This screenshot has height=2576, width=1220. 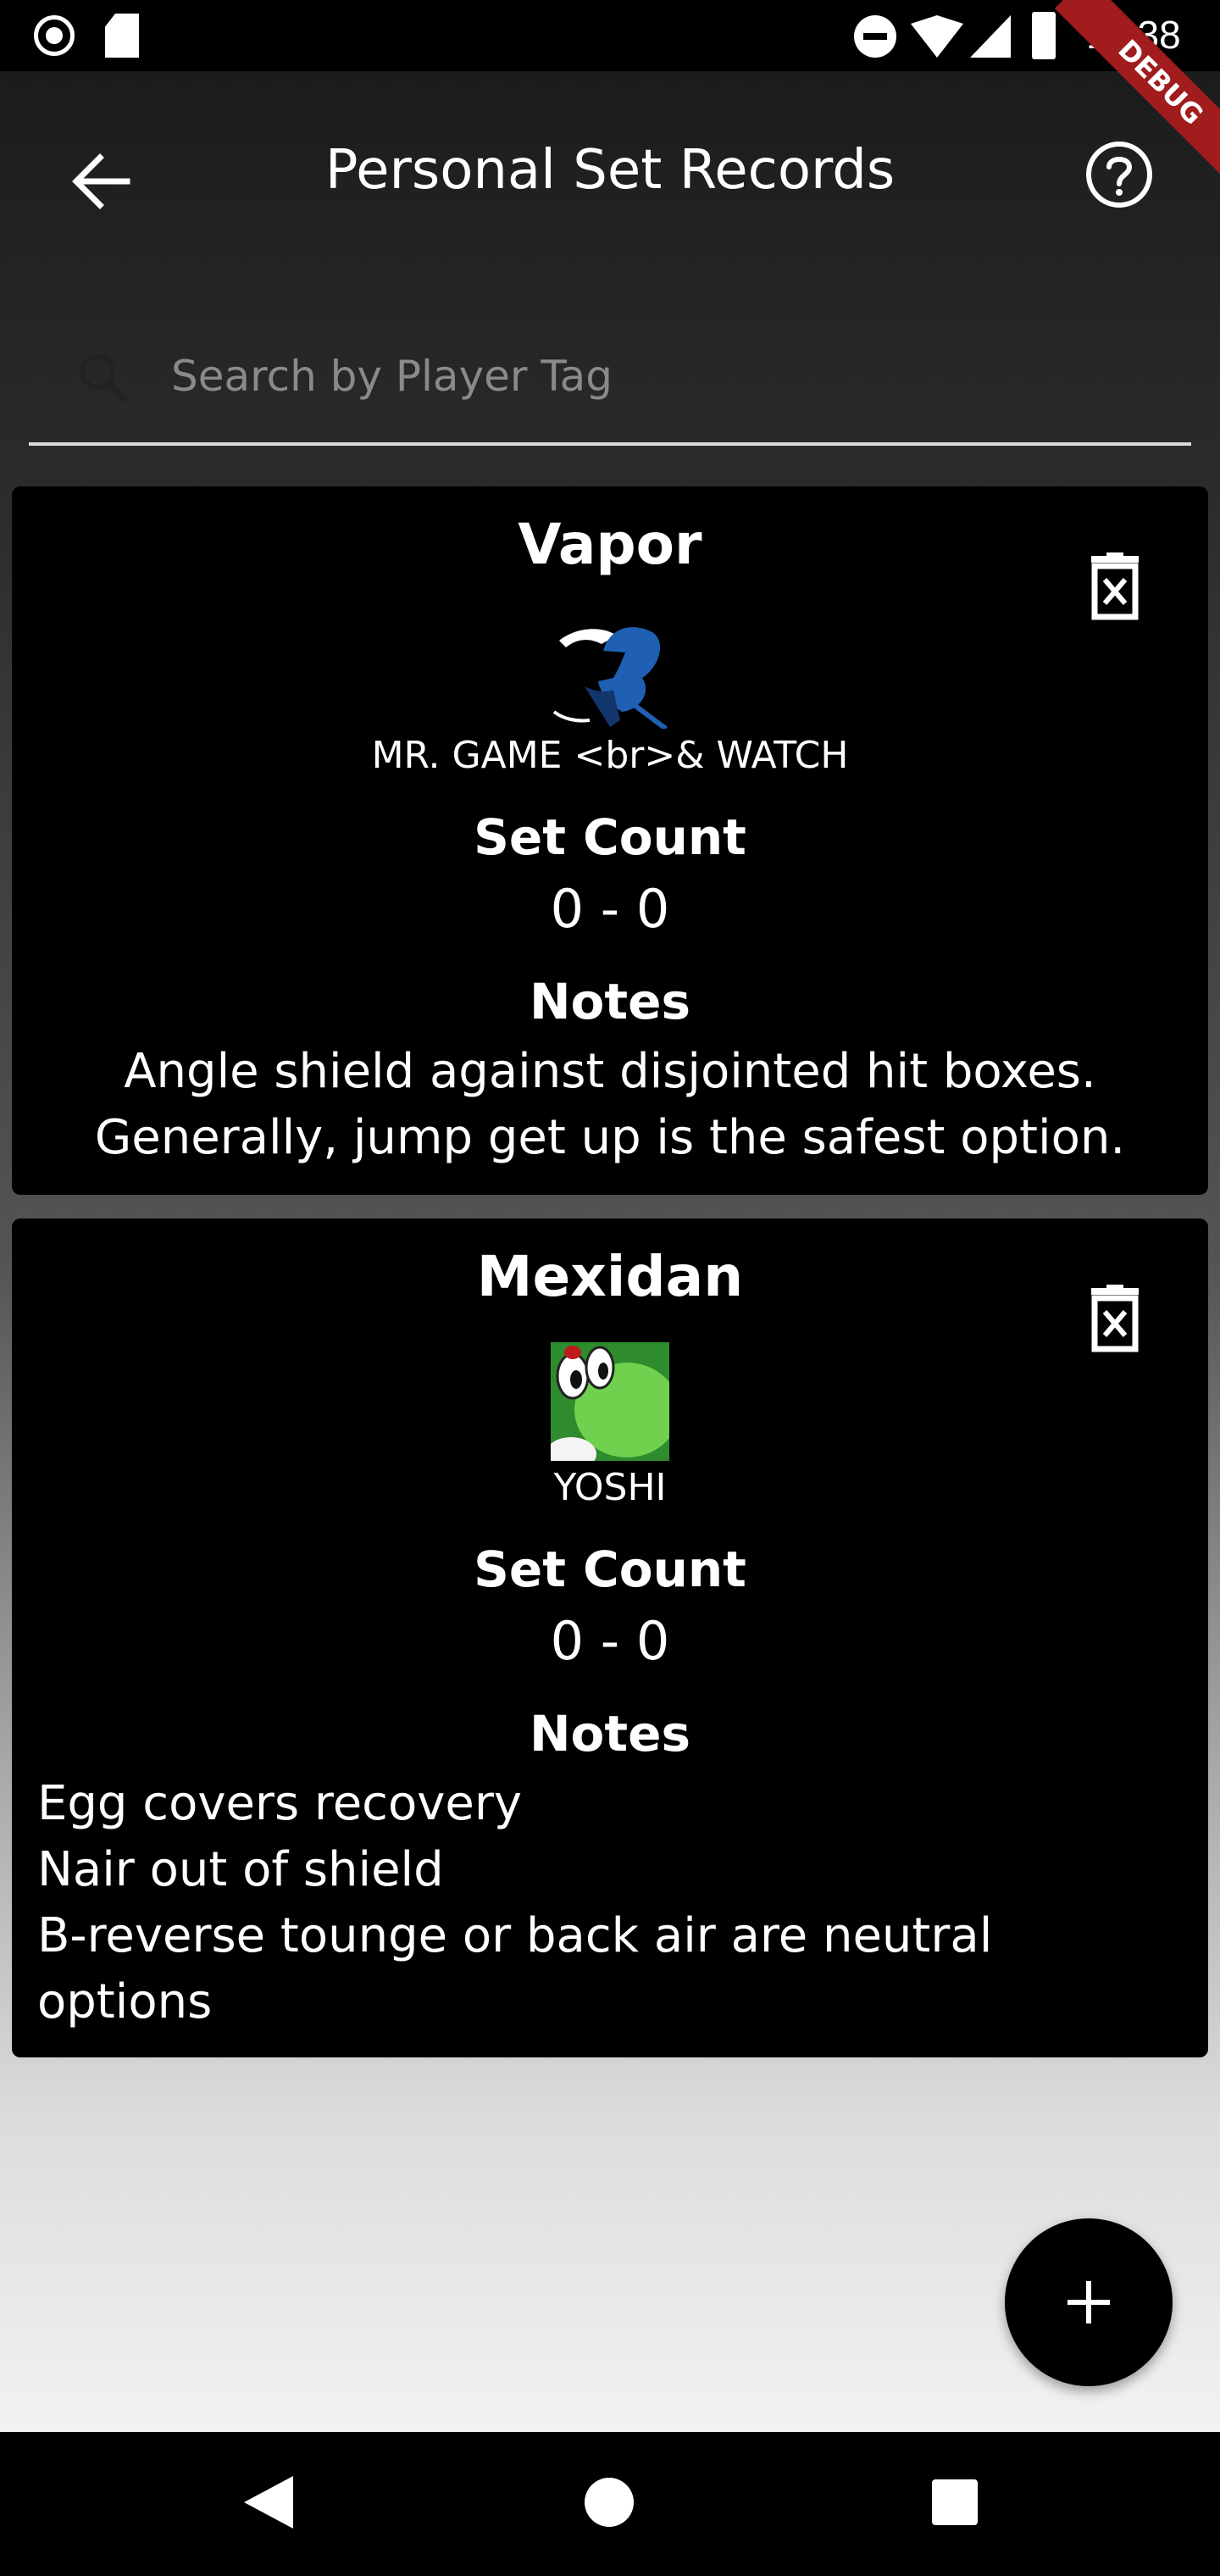 I want to click on nav-back-icon, so click(x=268, y=2502).